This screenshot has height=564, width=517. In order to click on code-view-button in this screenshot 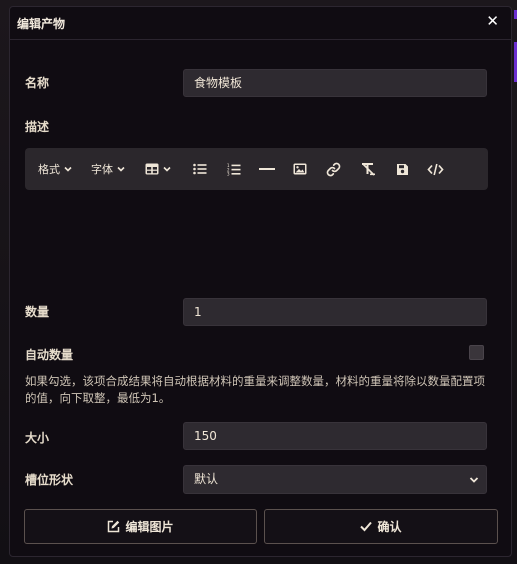, I will do `click(435, 169)`.